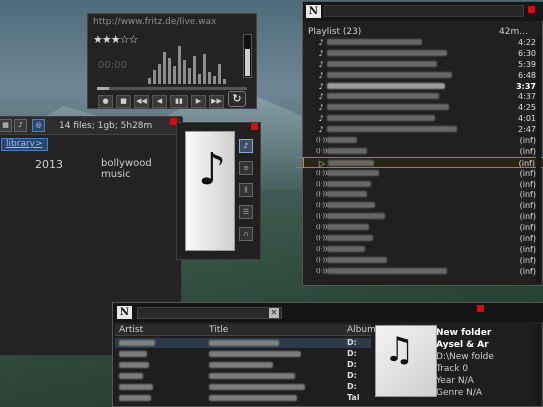 This screenshot has width=543, height=407. What do you see at coordinates (246, 190) in the screenshot?
I see `equalizer-icon: ⫼` at bounding box center [246, 190].